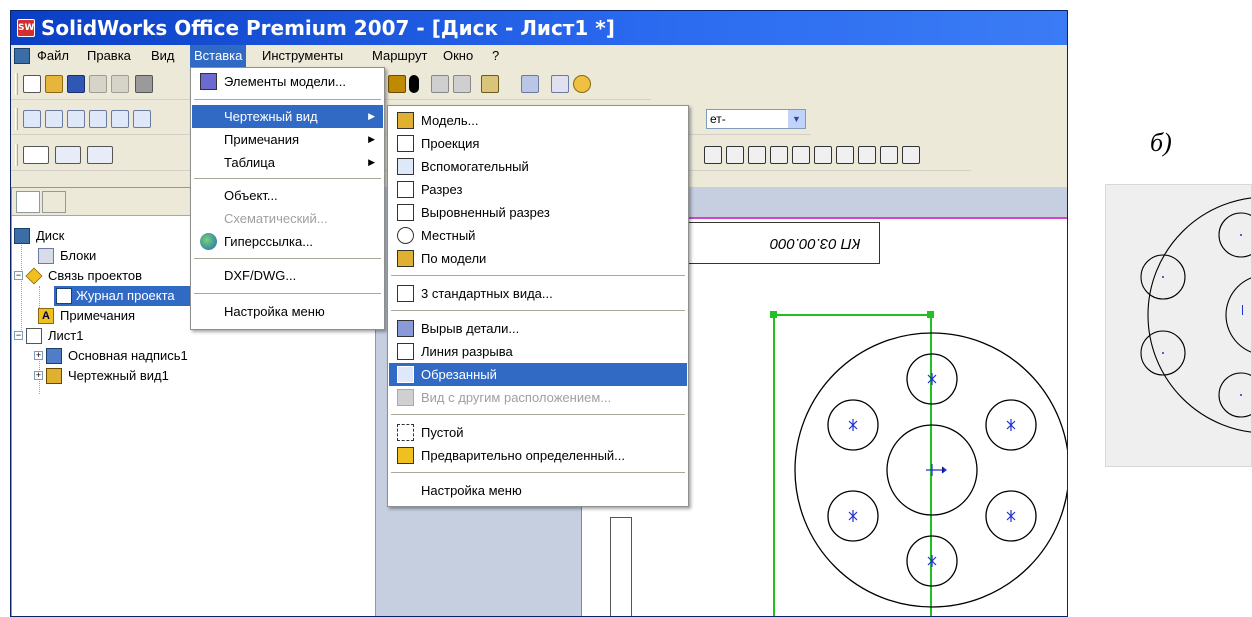 This screenshot has width=1252, height=617. What do you see at coordinates (22, 56) in the screenshot?
I see `document-menu-icon` at bounding box center [22, 56].